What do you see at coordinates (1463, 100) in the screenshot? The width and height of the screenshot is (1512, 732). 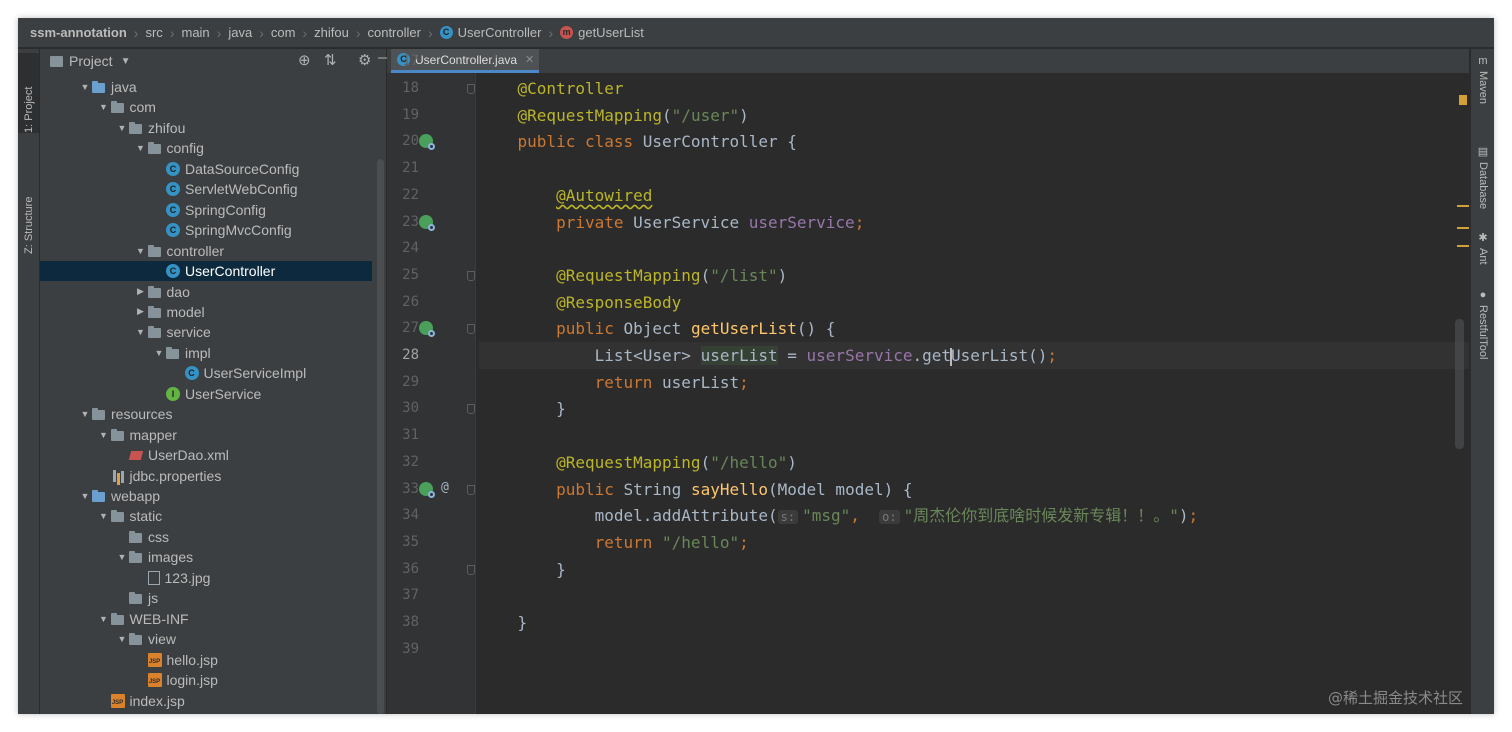 I see `warning-marker-icon` at bounding box center [1463, 100].